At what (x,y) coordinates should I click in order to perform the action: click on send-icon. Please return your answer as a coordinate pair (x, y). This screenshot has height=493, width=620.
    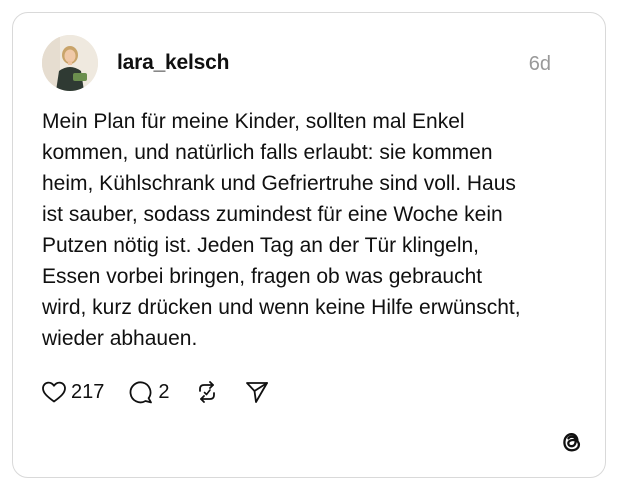
    Looking at the image, I should click on (256, 392).